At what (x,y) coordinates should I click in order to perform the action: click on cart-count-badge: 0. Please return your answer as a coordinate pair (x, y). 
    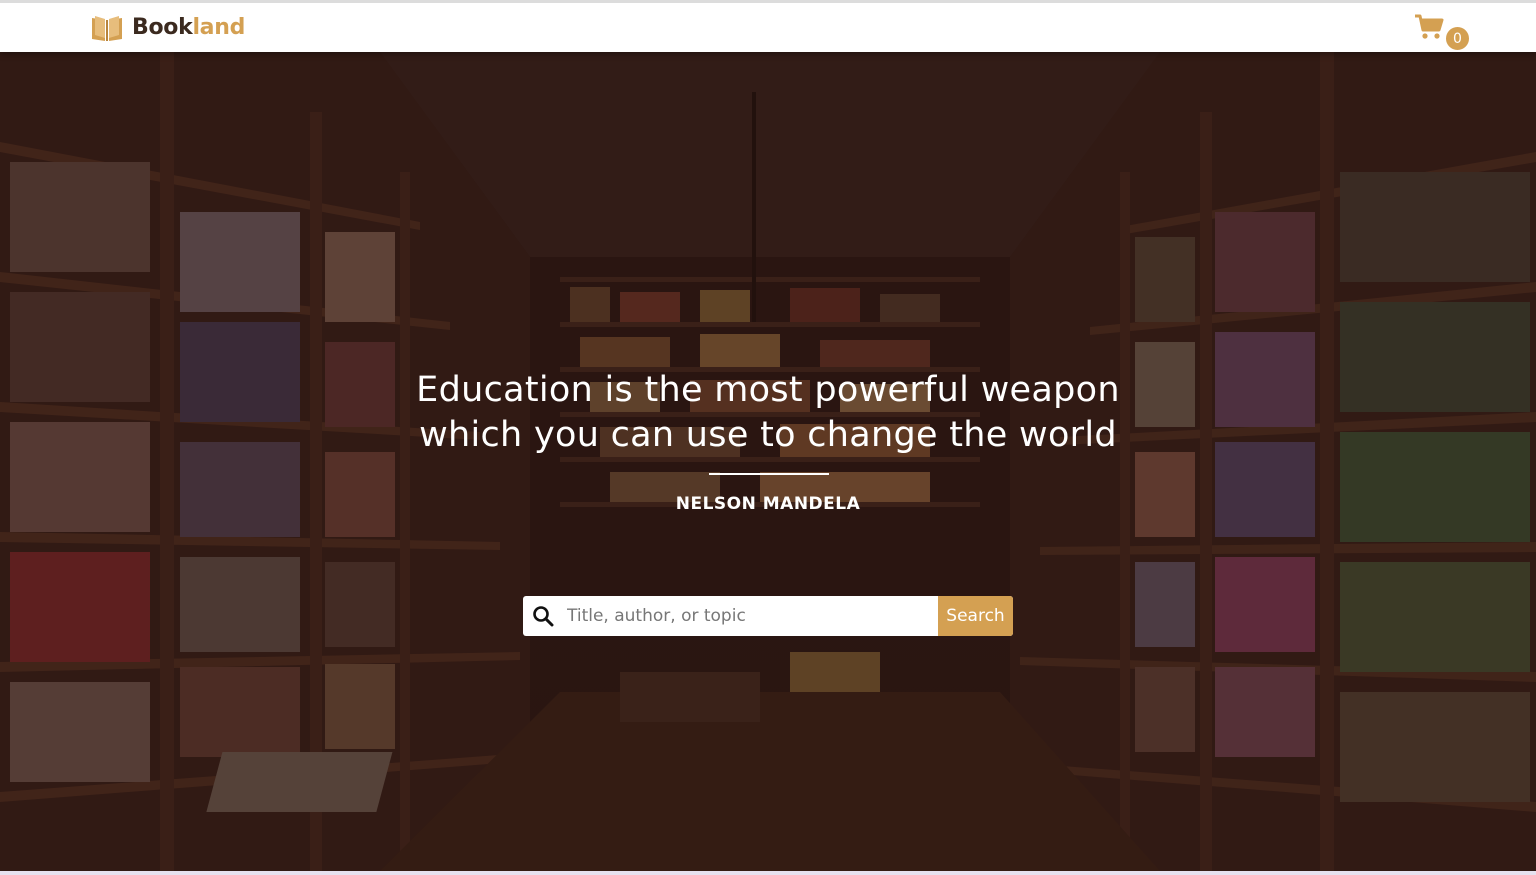
    Looking at the image, I should click on (1457, 38).